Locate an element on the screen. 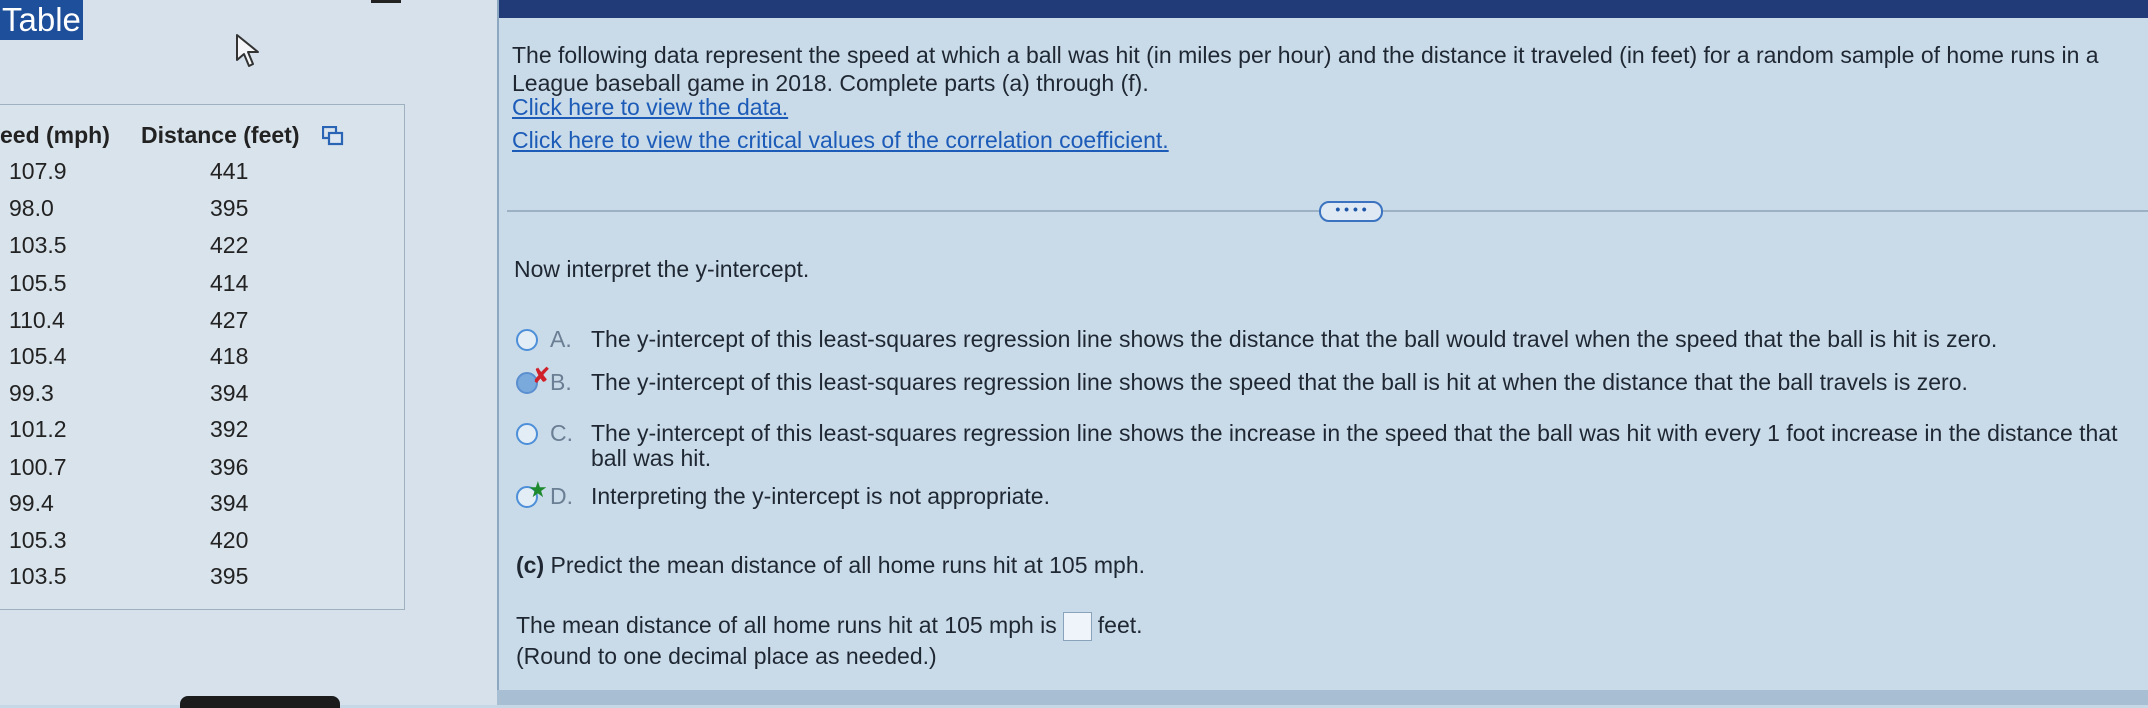 Image resolution: width=2148 pixels, height=708 pixels. speed-cell: 100.7 is located at coordinates (38, 467).